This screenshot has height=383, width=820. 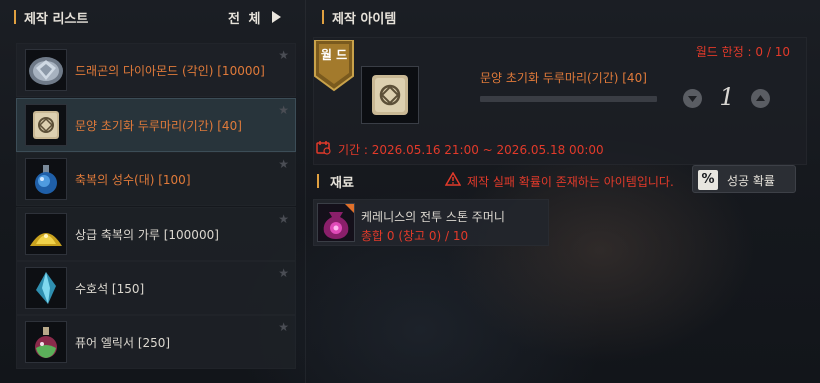 What do you see at coordinates (433, 217) in the screenshot?
I see `material-name: 케레니스의 전투 스톤 주머니` at bounding box center [433, 217].